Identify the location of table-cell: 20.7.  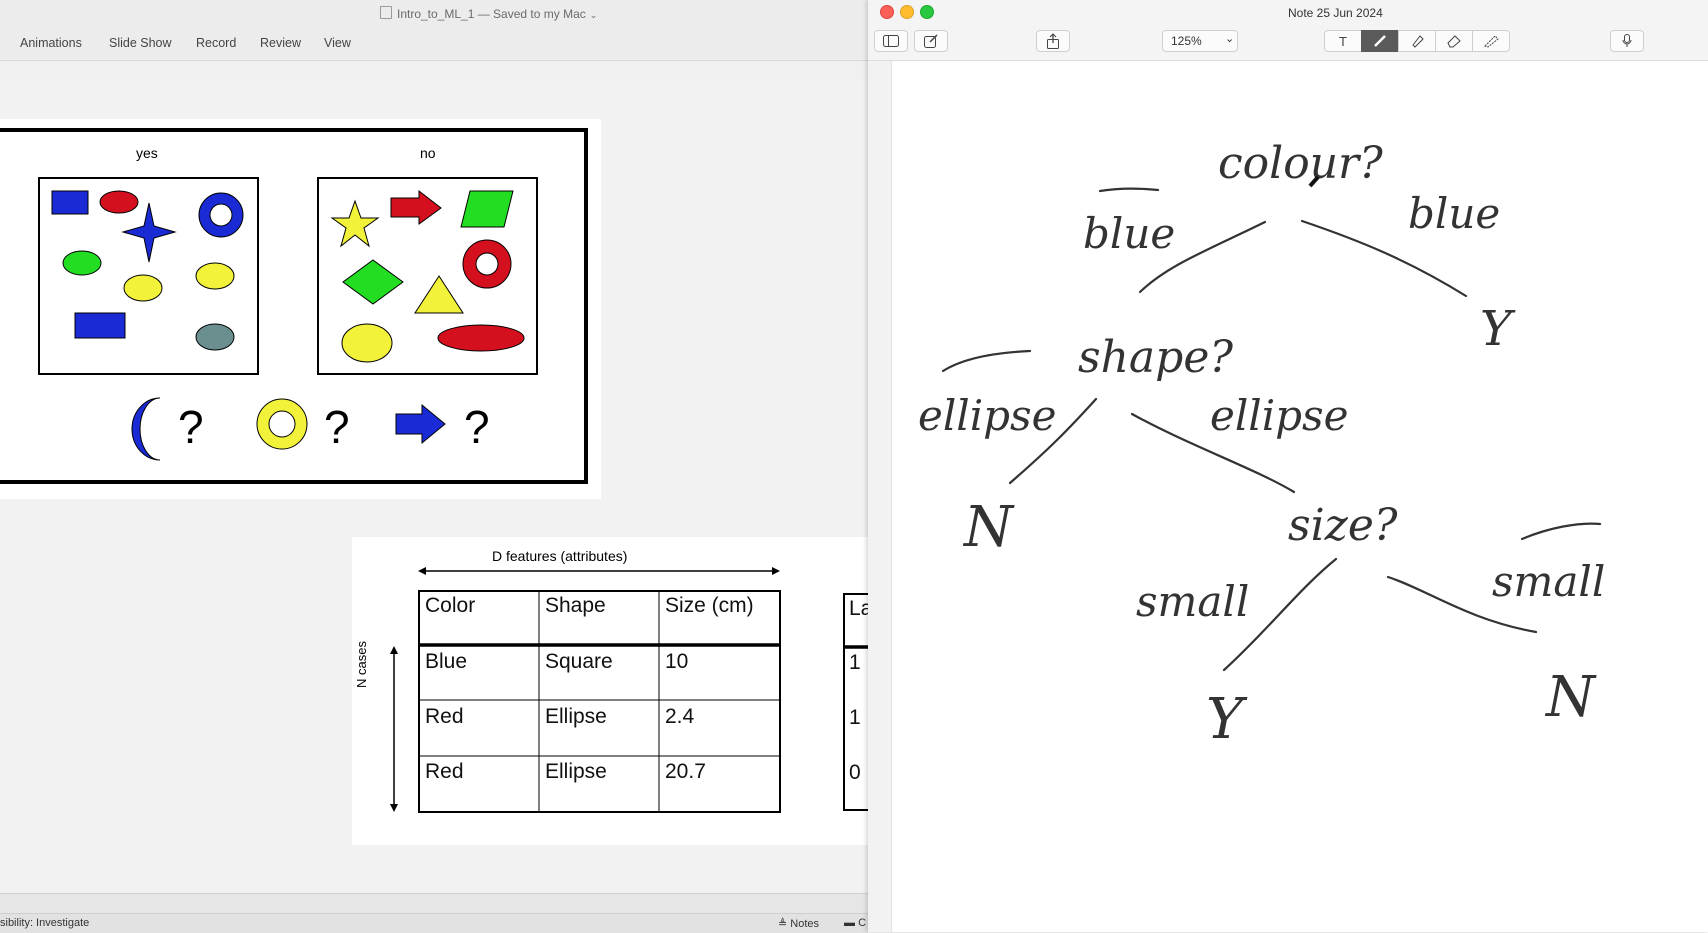
(685, 771).